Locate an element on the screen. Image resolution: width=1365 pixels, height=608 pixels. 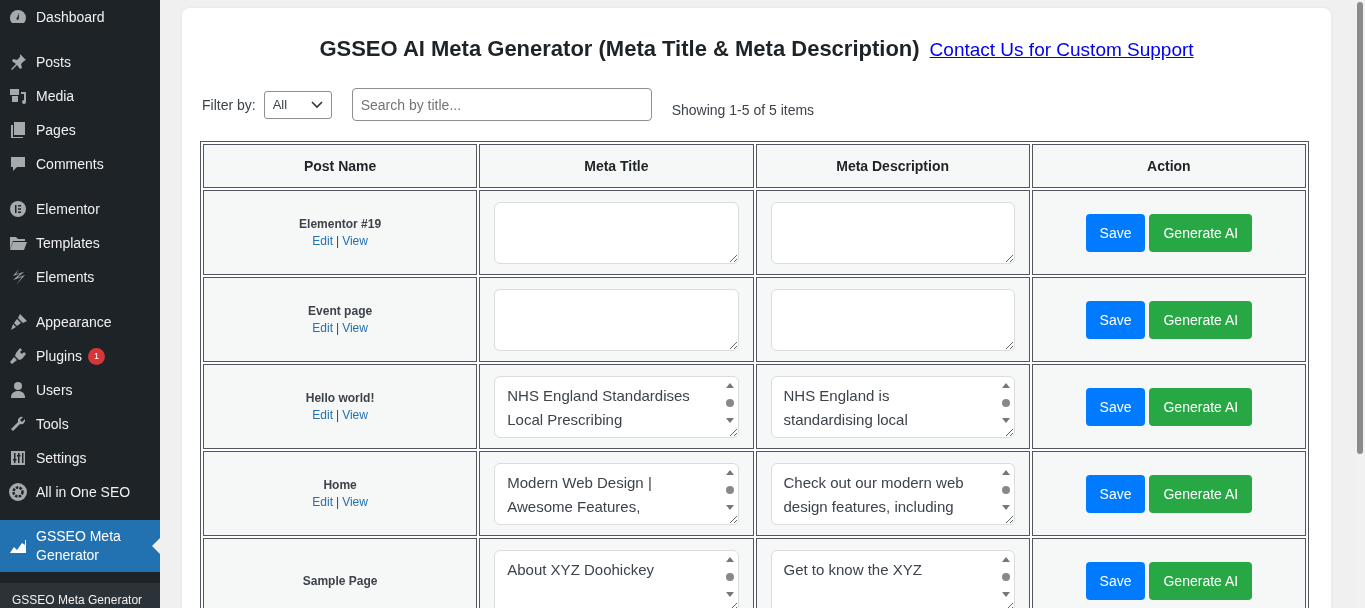
menu-label: Elements is located at coordinates (65, 277).